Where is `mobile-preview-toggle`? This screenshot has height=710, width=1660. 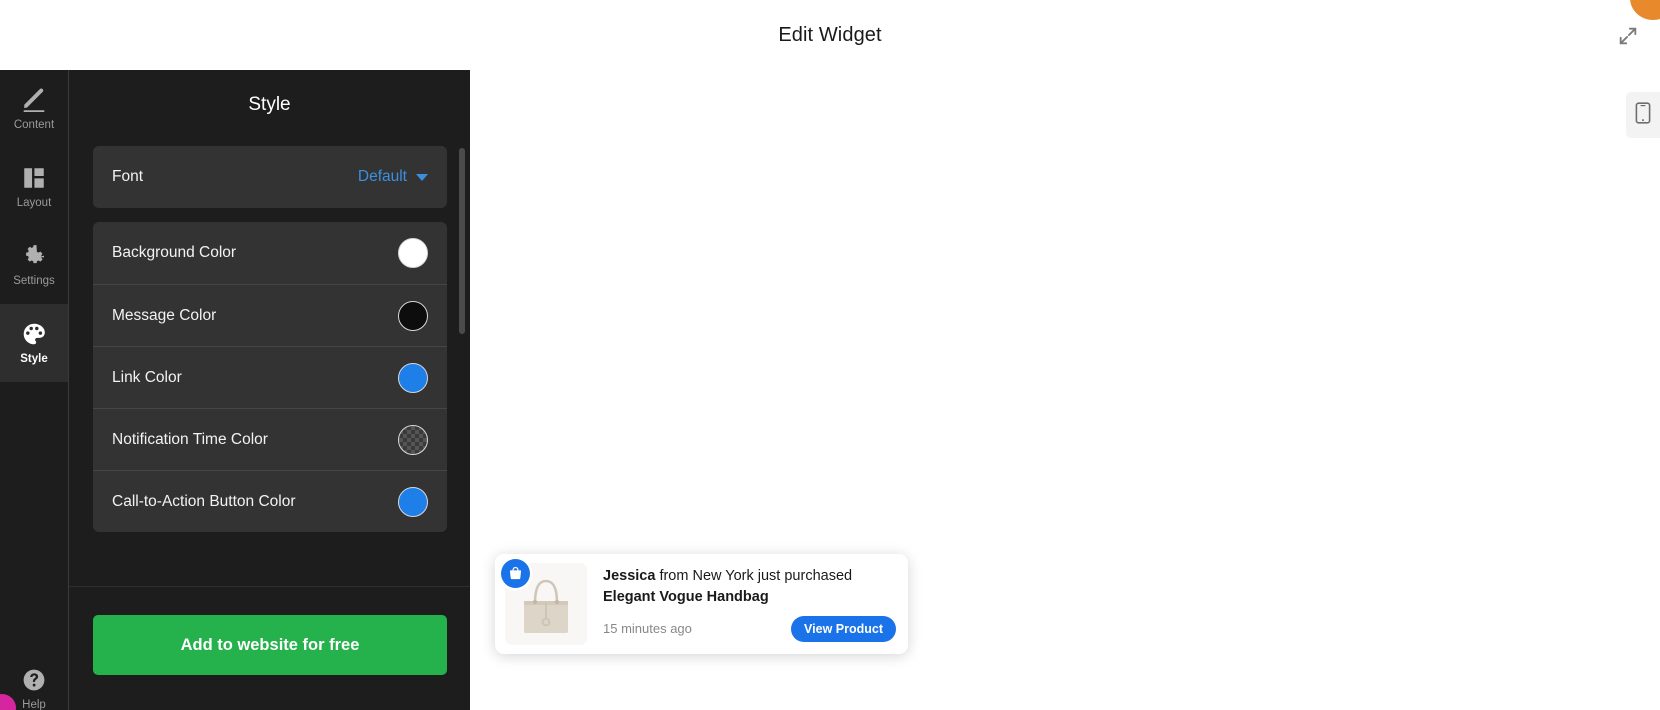
mobile-preview-toggle is located at coordinates (1643, 115).